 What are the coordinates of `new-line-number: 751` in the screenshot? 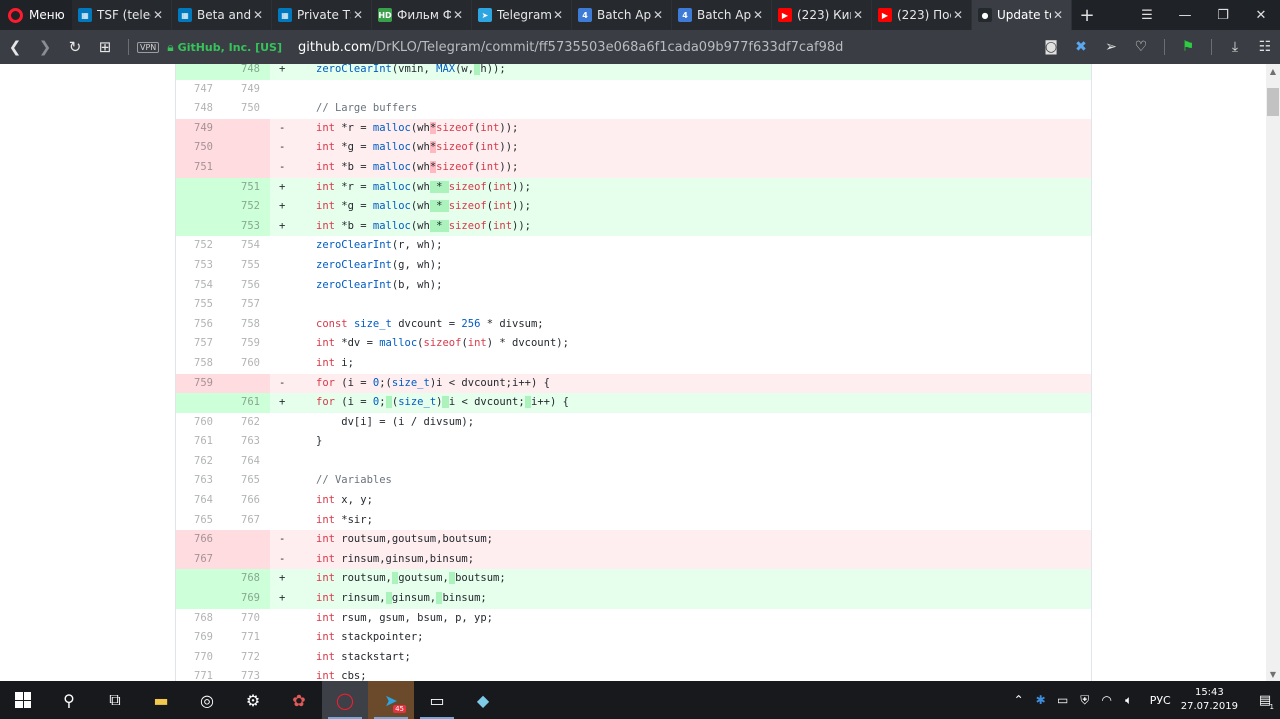 It's located at (246, 187).